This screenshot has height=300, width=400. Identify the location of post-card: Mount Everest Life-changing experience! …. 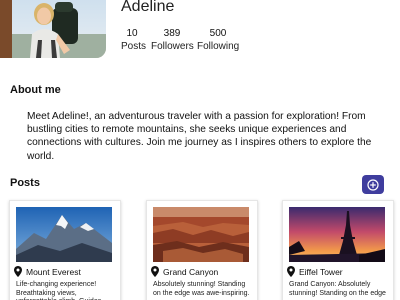
(65, 250).